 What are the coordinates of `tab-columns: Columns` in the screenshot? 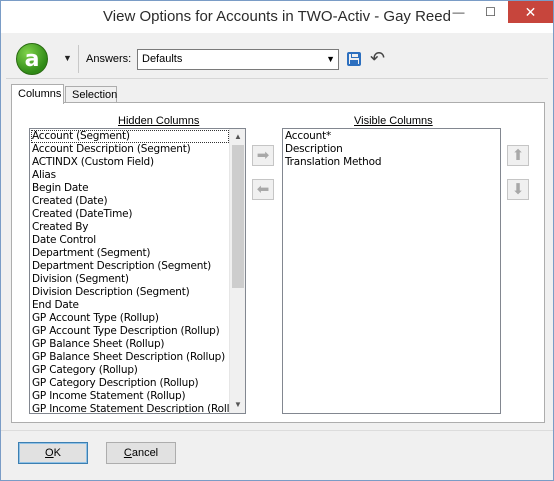 It's located at (37, 94).